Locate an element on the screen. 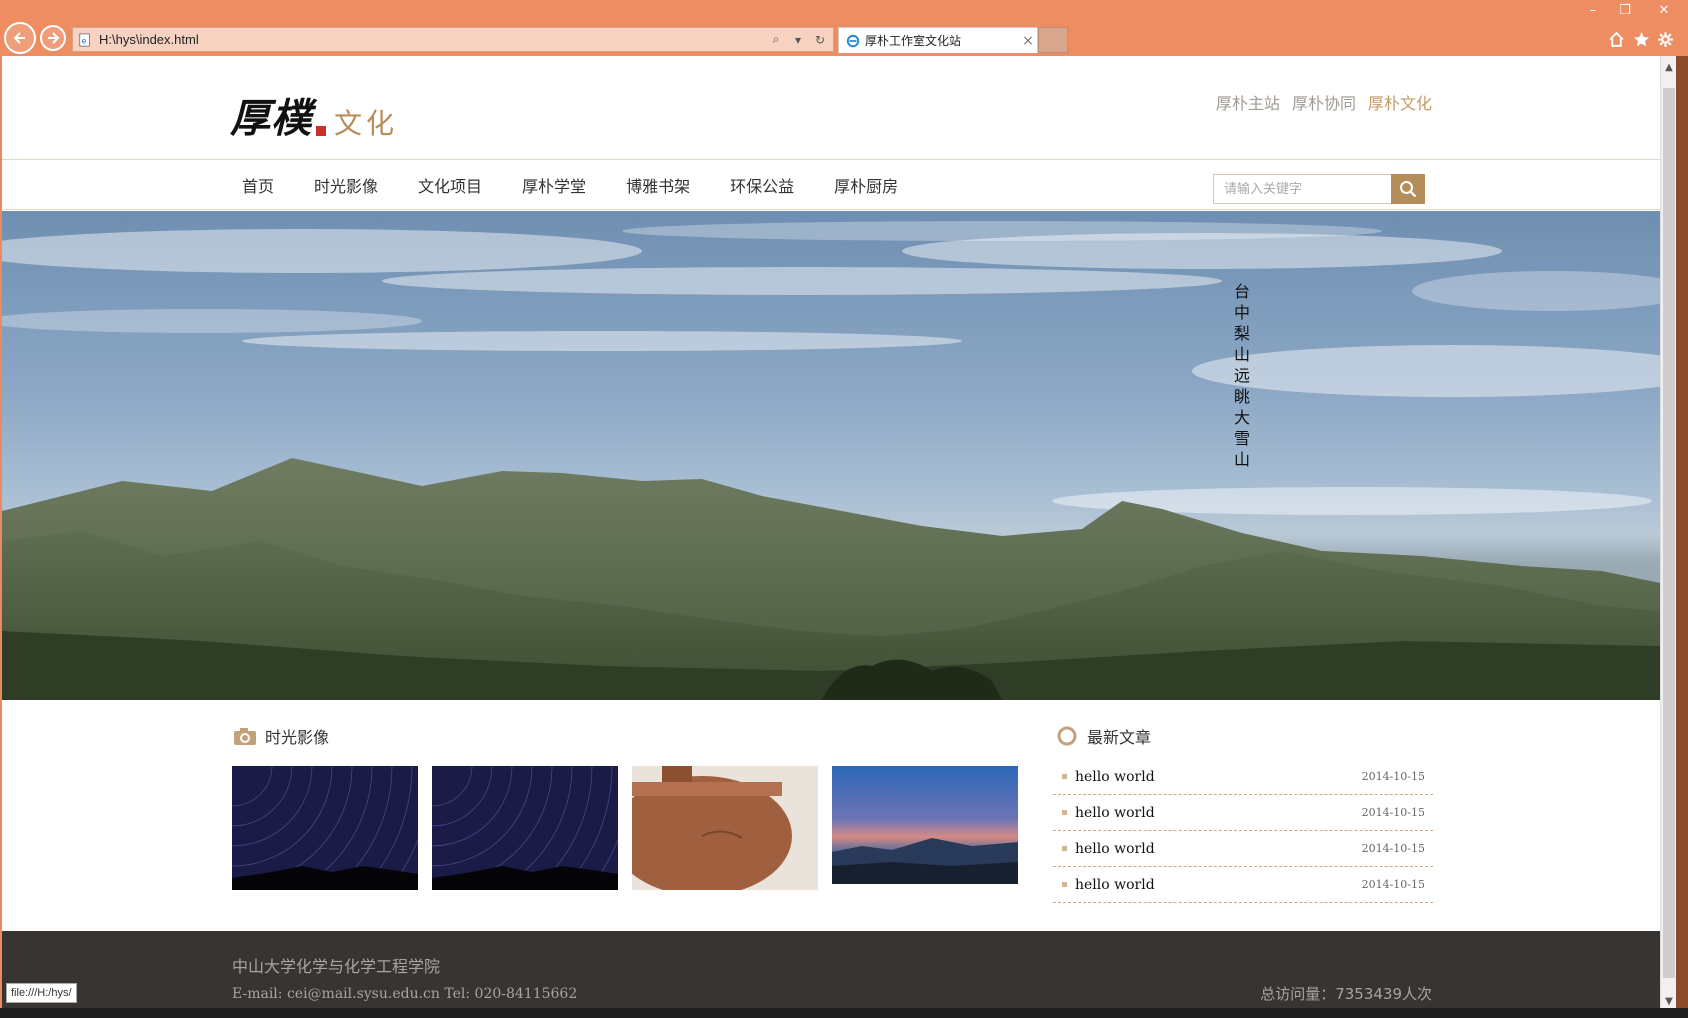 This screenshot has width=1688, height=1018. ie-logo-icon is located at coordinates (853, 41).